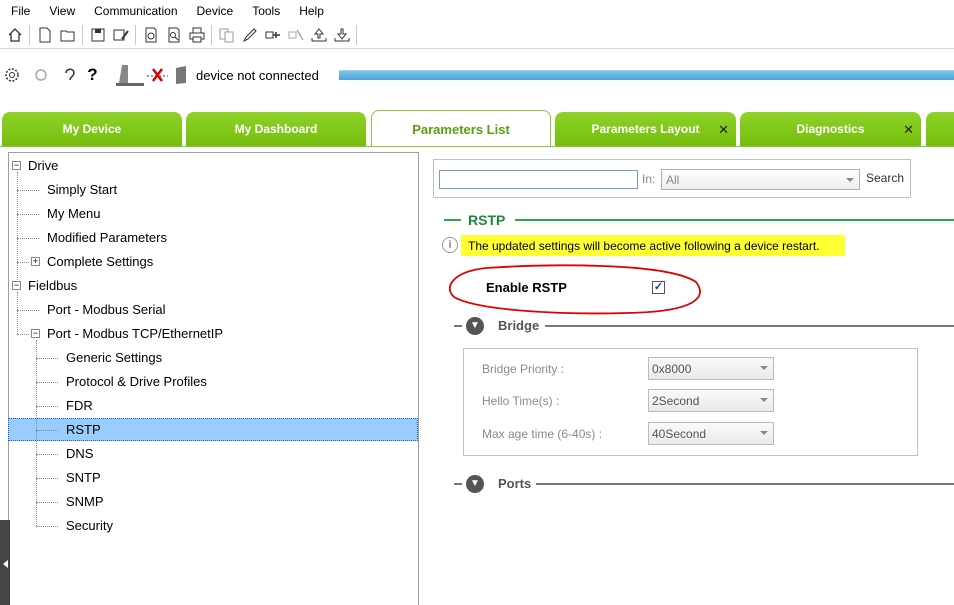  Describe the element at coordinates (318, 35) in the screenshot. I see `upload-icon` at that location.